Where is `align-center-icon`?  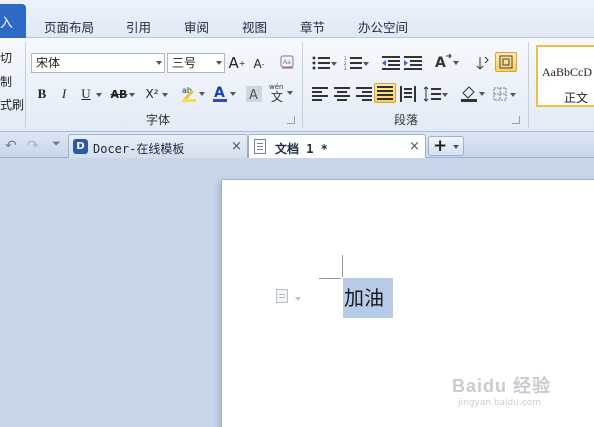
align-center-icon is located at coordinates (342, 94).